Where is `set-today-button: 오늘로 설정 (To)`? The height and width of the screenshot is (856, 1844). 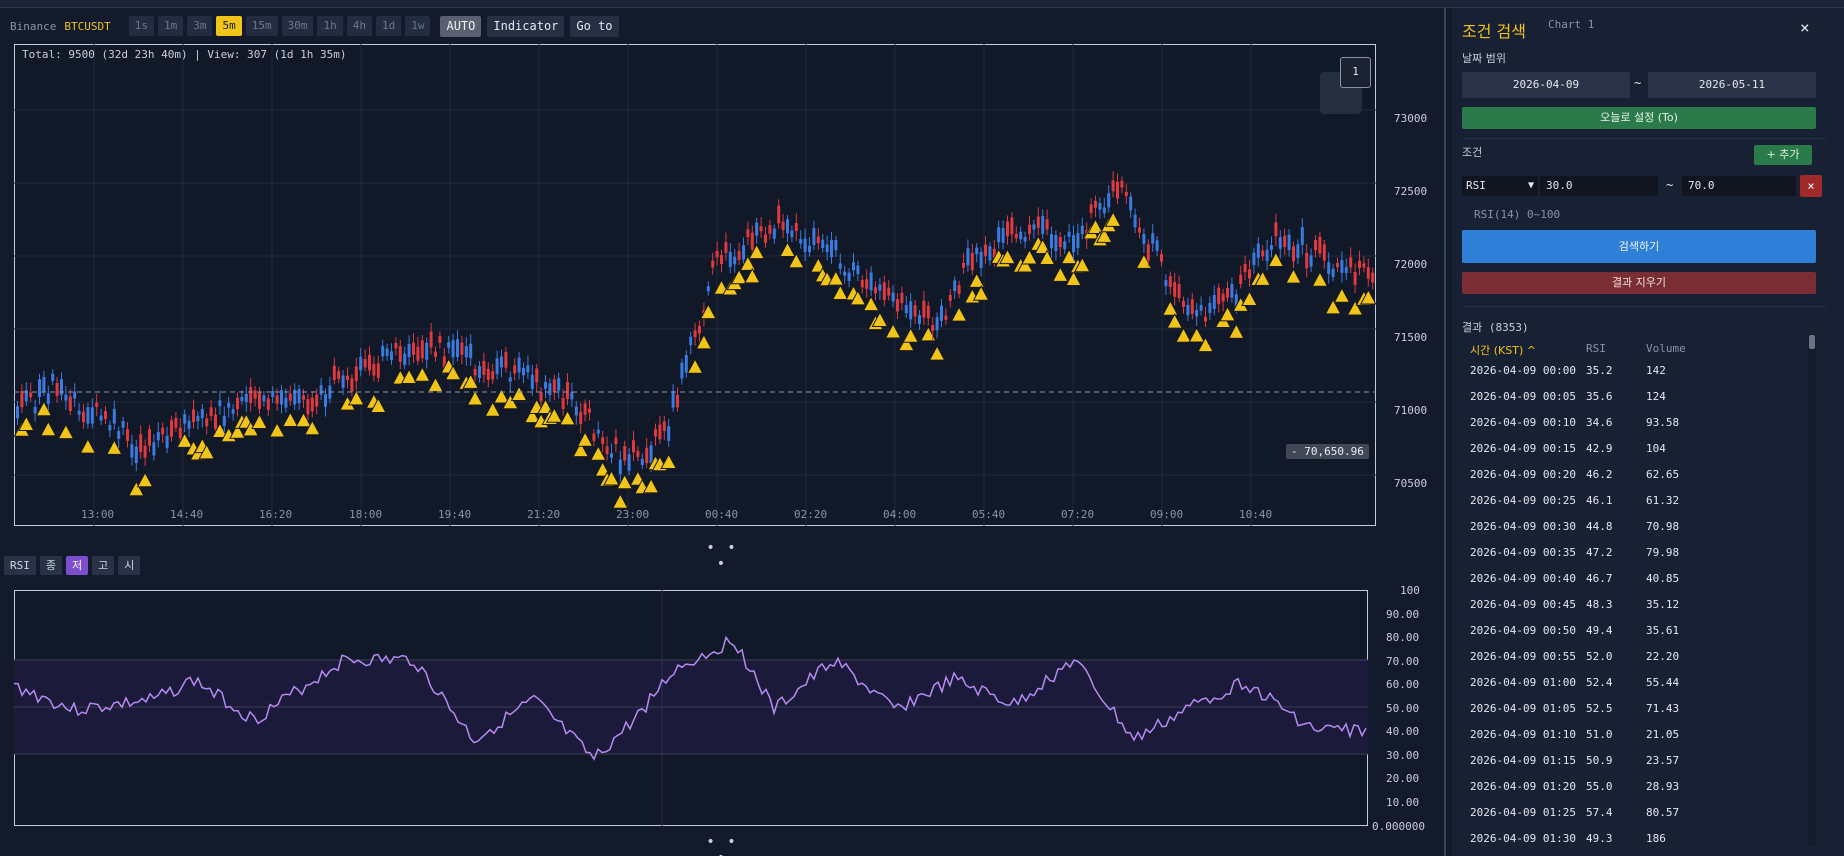
set-today-button: 오늘로 설정 (To) is located at coordinates (1639, 118).